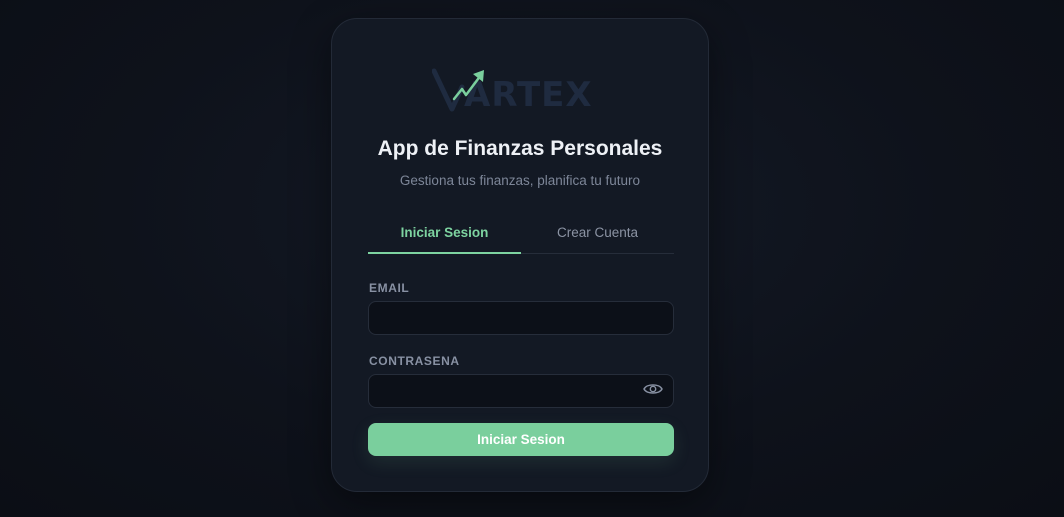 Image resolution: width=1064 pixels, height=517 pixels. Describe the element at coordinates (520, 148) in the screenshot. I see `page-title: App de Finanzas Personales` at that location.